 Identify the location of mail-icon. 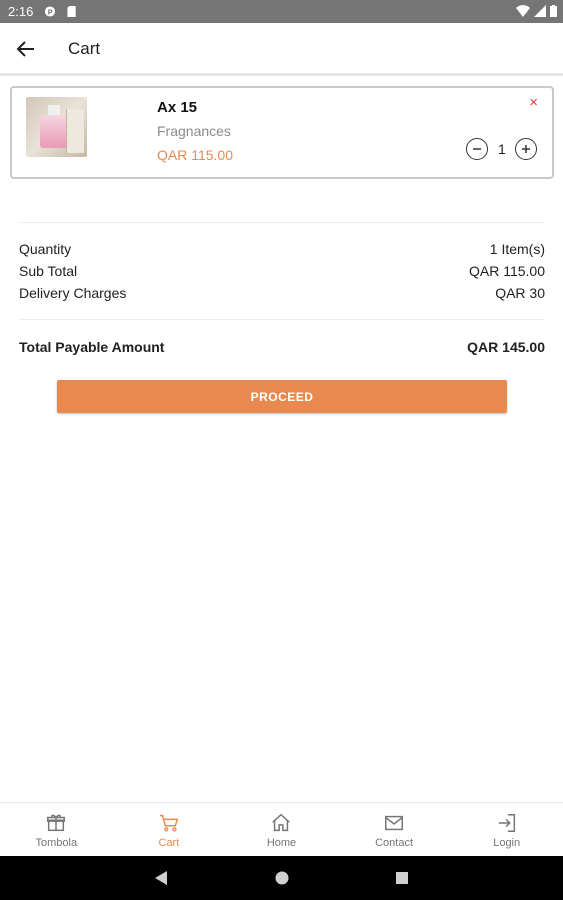
(394, 823).